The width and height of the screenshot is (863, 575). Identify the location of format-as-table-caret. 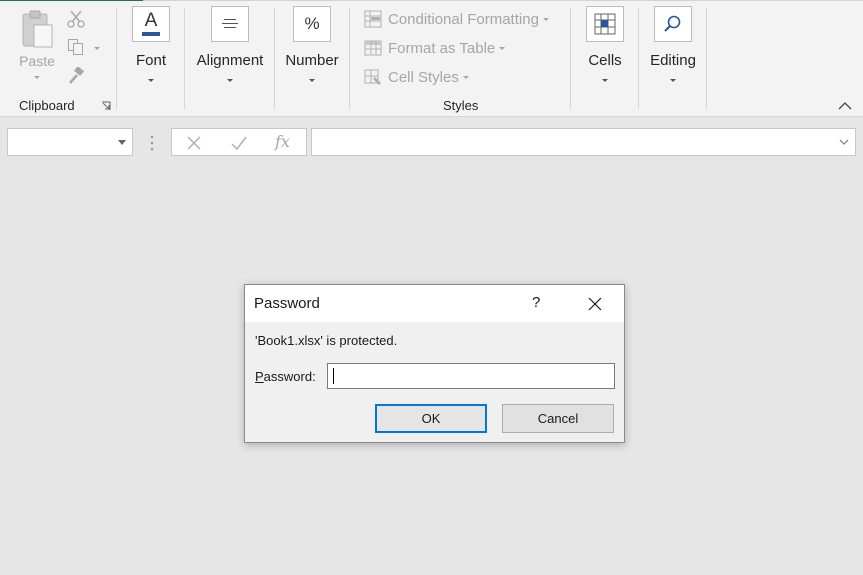
(502, 48).